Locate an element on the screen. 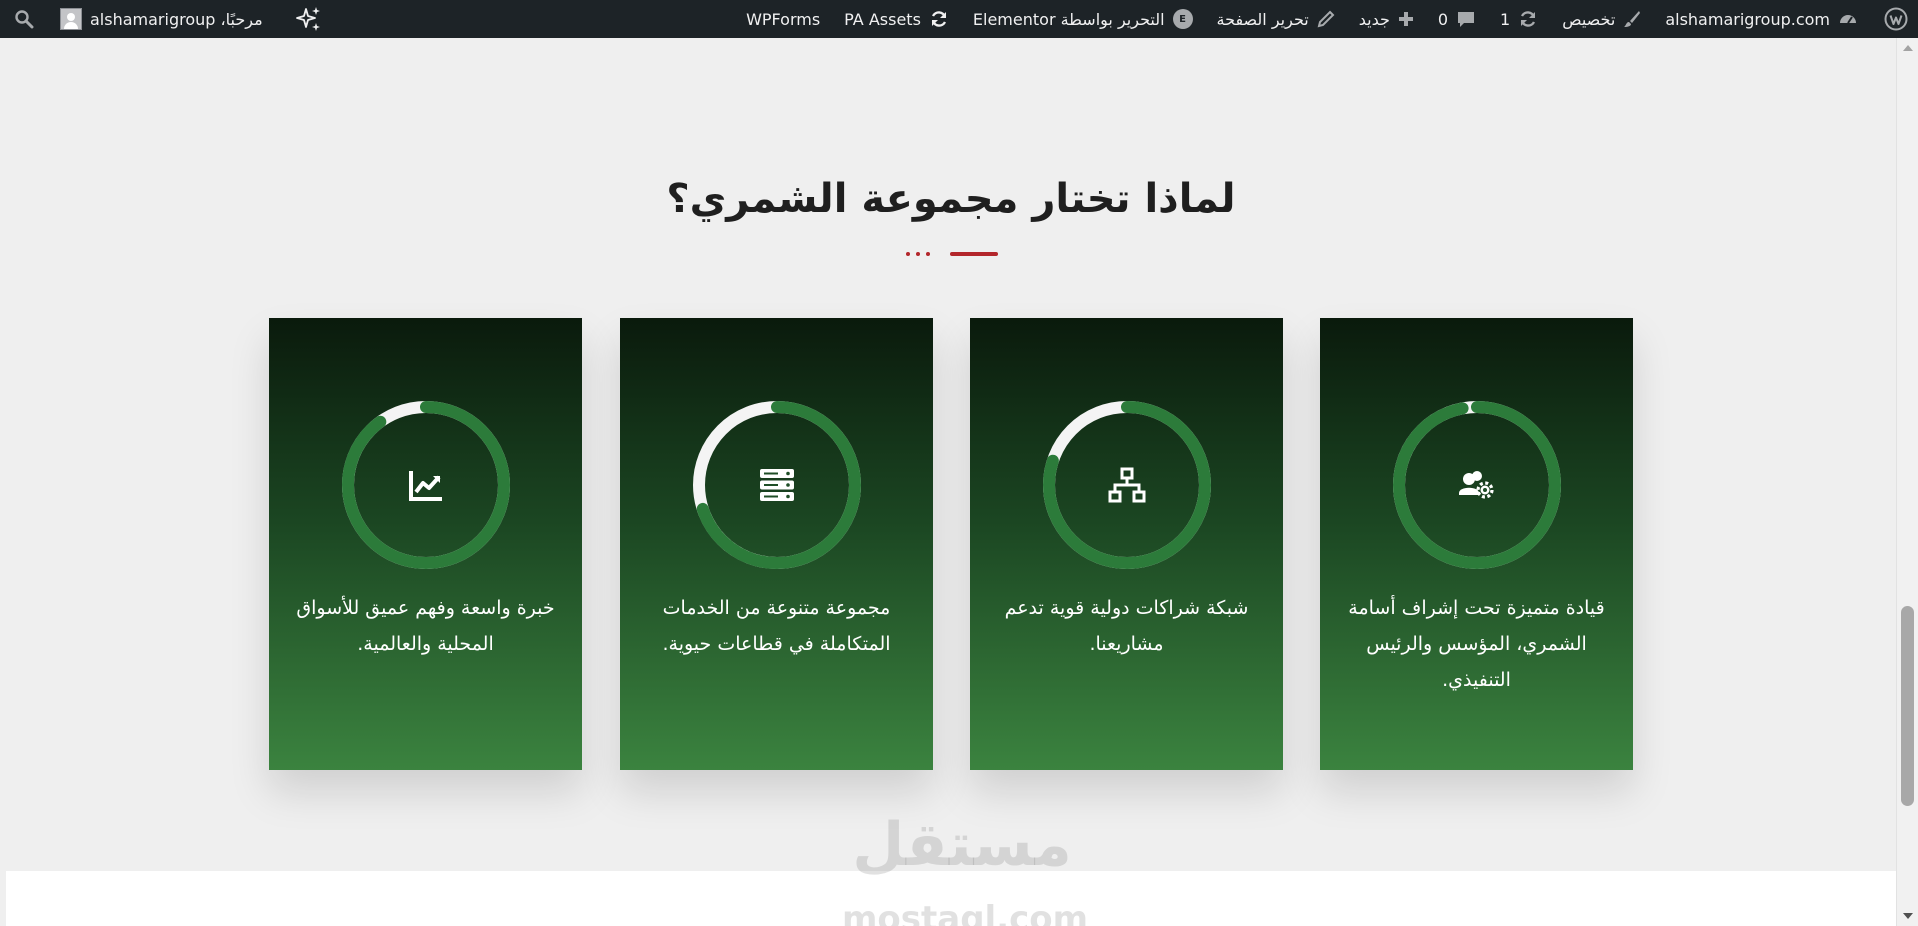 The height and width of the screenshot is (926, 1918). ai-sparkle-button is located at coordinates (305, 19).